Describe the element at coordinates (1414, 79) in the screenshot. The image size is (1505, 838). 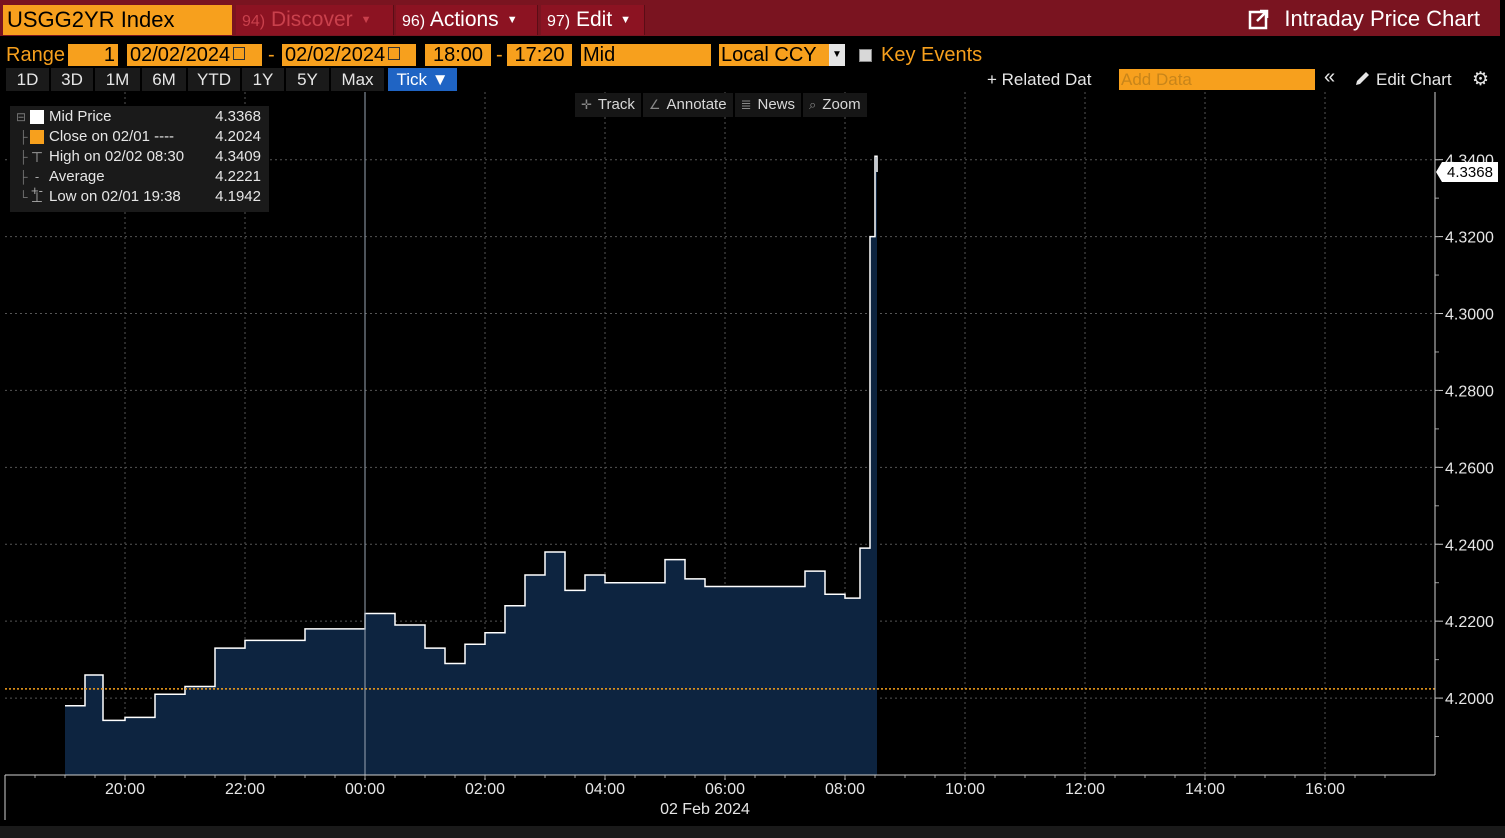
I see `edit-chart-label: Edit Chart` at that location.